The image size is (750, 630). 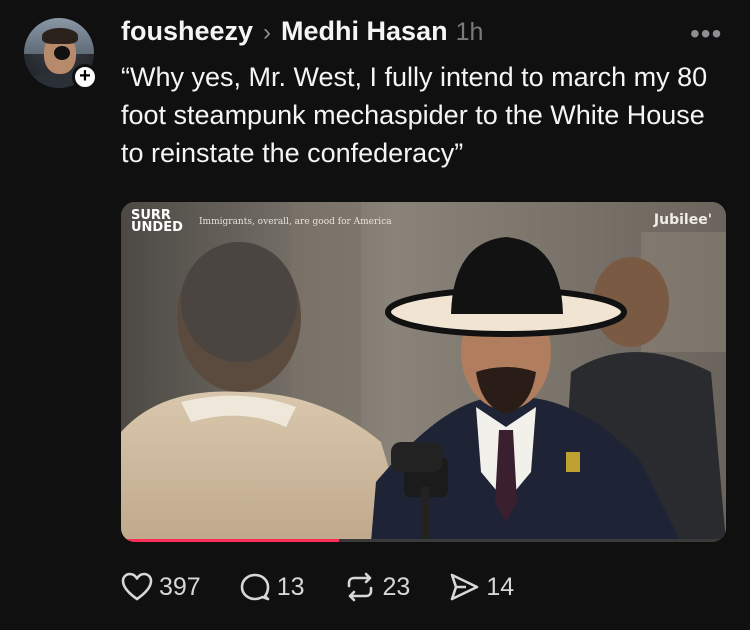 I want to click on like-count: 397, so click(x=180, y=586).